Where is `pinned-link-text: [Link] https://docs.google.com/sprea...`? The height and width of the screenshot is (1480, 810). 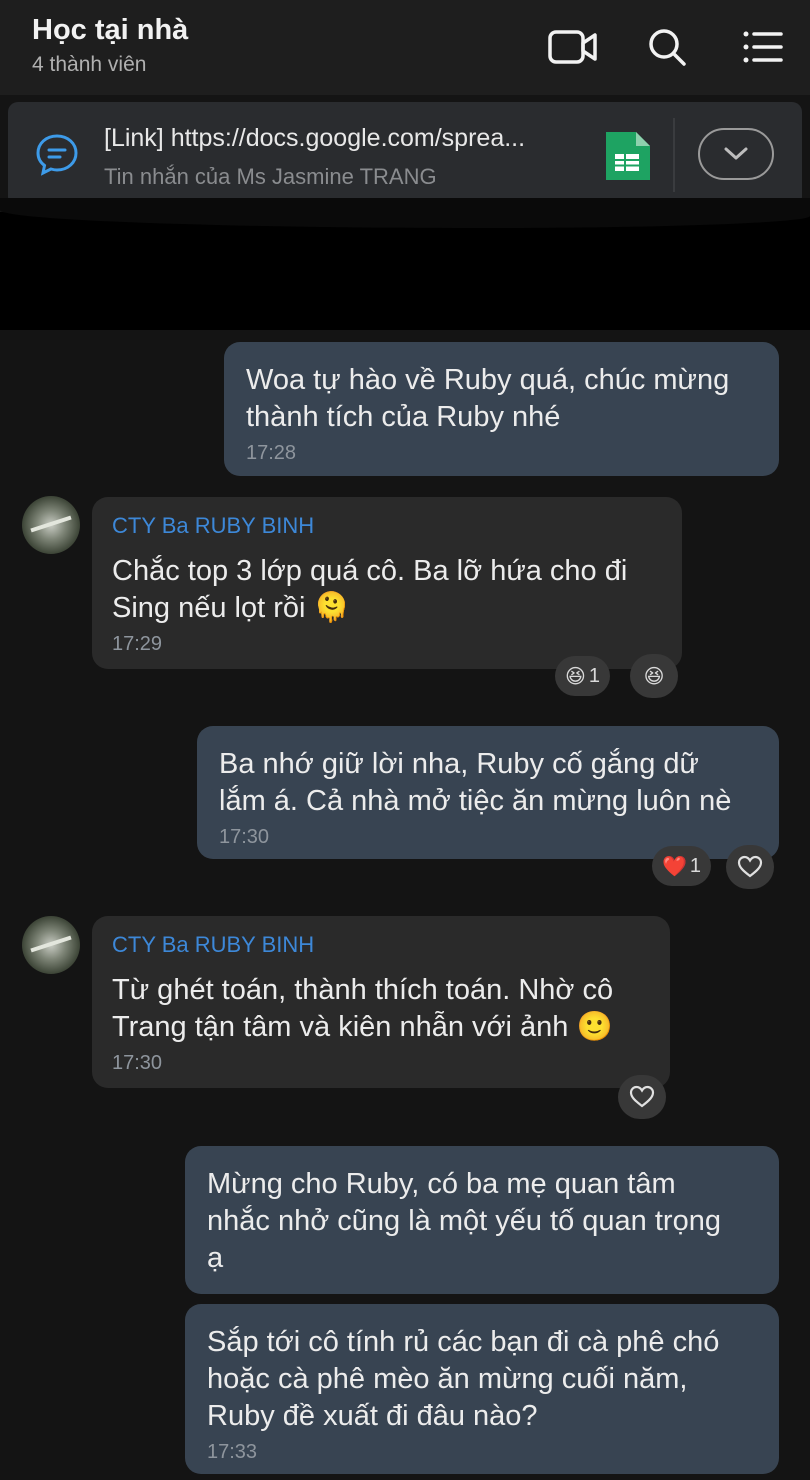 pinned-link-text: [Link] https://docs.google.com/sprea... is located at coordinates (314, 138).